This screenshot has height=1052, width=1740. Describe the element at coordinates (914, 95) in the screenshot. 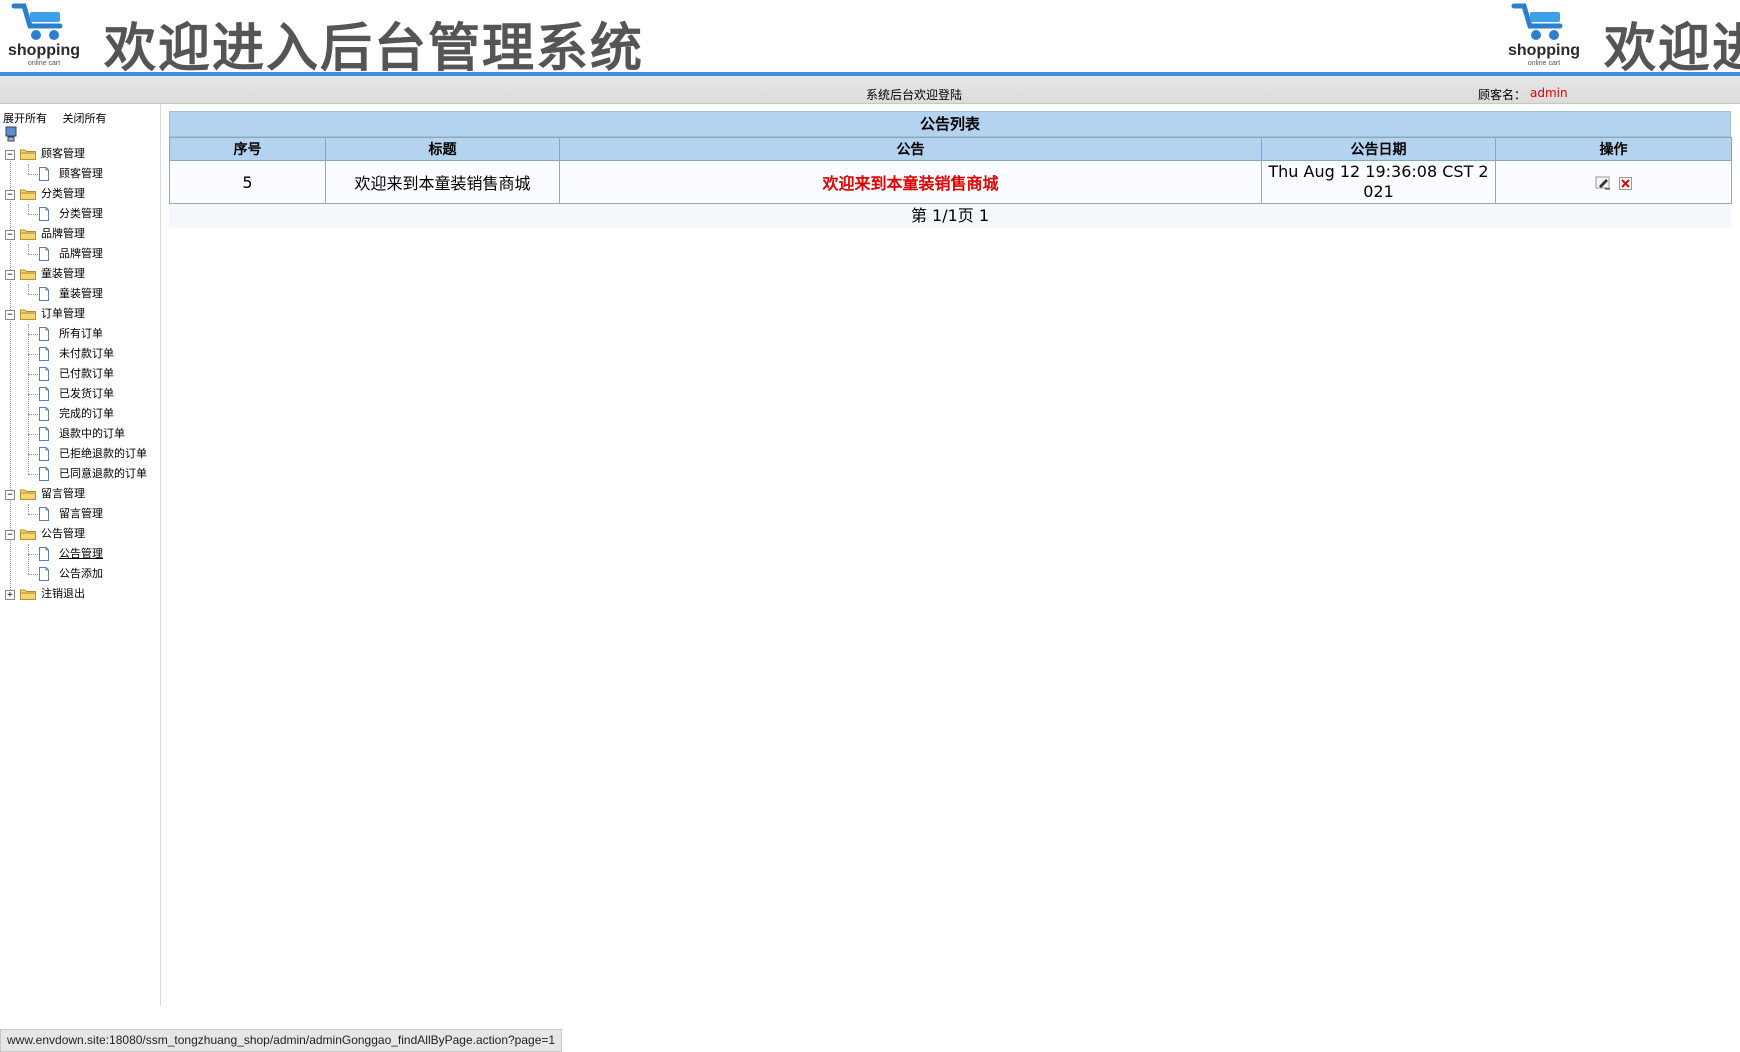

I see `welcome-text: 系统后台欢迎登陆` at that location.